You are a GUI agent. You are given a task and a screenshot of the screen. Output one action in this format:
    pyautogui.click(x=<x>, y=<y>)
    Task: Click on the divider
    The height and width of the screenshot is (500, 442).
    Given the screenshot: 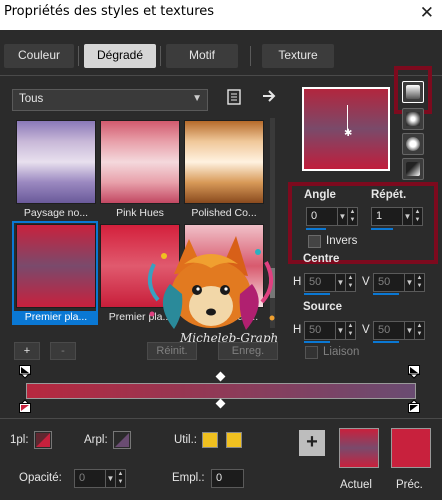 What is the action you would take?
    pyautogui.click(x=221, y=75)
    